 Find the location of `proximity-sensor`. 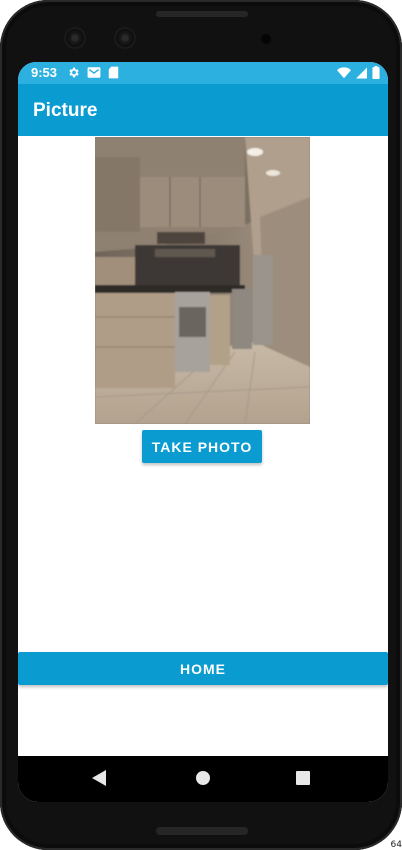

proximity-sensor is located at coordinates (266, 39).